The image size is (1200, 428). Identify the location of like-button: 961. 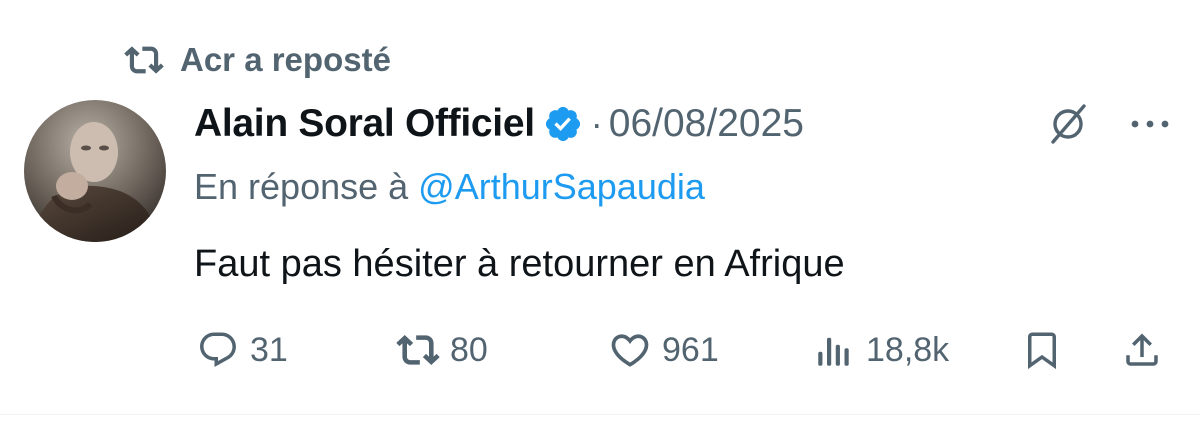
(663, 350).